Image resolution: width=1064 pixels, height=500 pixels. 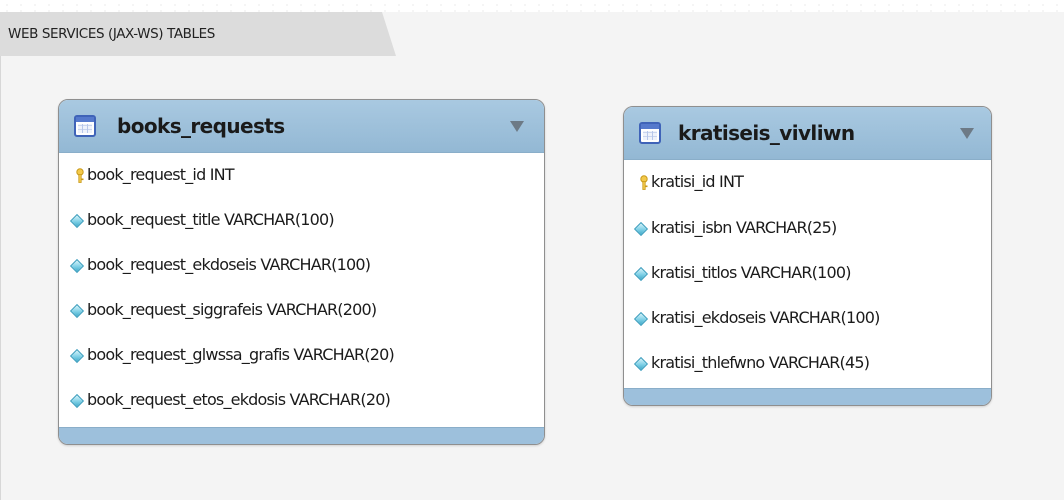 I want to click on column-label: book_request_glwssa_grafis VARCHAR(20), so click(x=241, y=354).